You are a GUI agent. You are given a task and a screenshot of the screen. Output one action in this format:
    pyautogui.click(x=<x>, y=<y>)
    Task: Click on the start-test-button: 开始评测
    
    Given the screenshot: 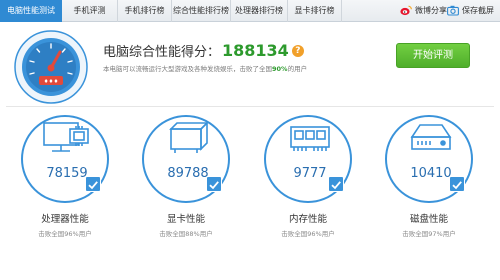 What is the action you would take?
    pyautogui.click(x=433, y=55)
    